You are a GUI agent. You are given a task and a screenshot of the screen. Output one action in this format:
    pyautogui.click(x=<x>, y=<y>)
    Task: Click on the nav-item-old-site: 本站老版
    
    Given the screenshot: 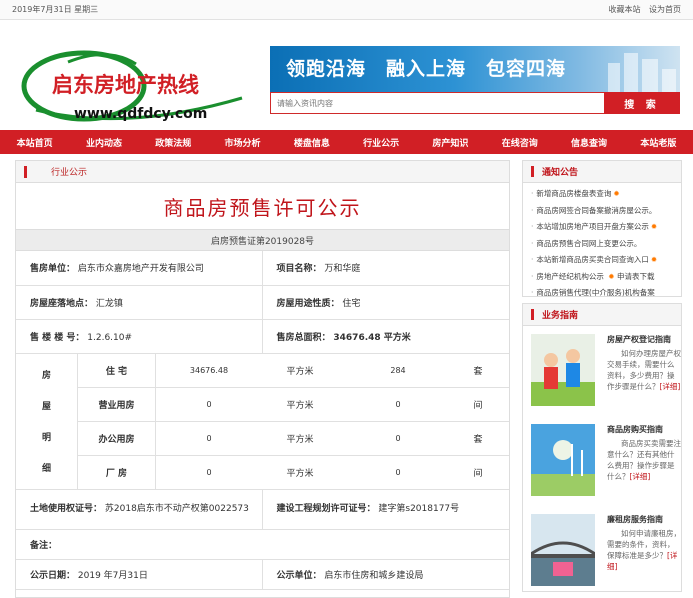 What is the action you would take?
    pyautogui.click(x=658, y=142)
    